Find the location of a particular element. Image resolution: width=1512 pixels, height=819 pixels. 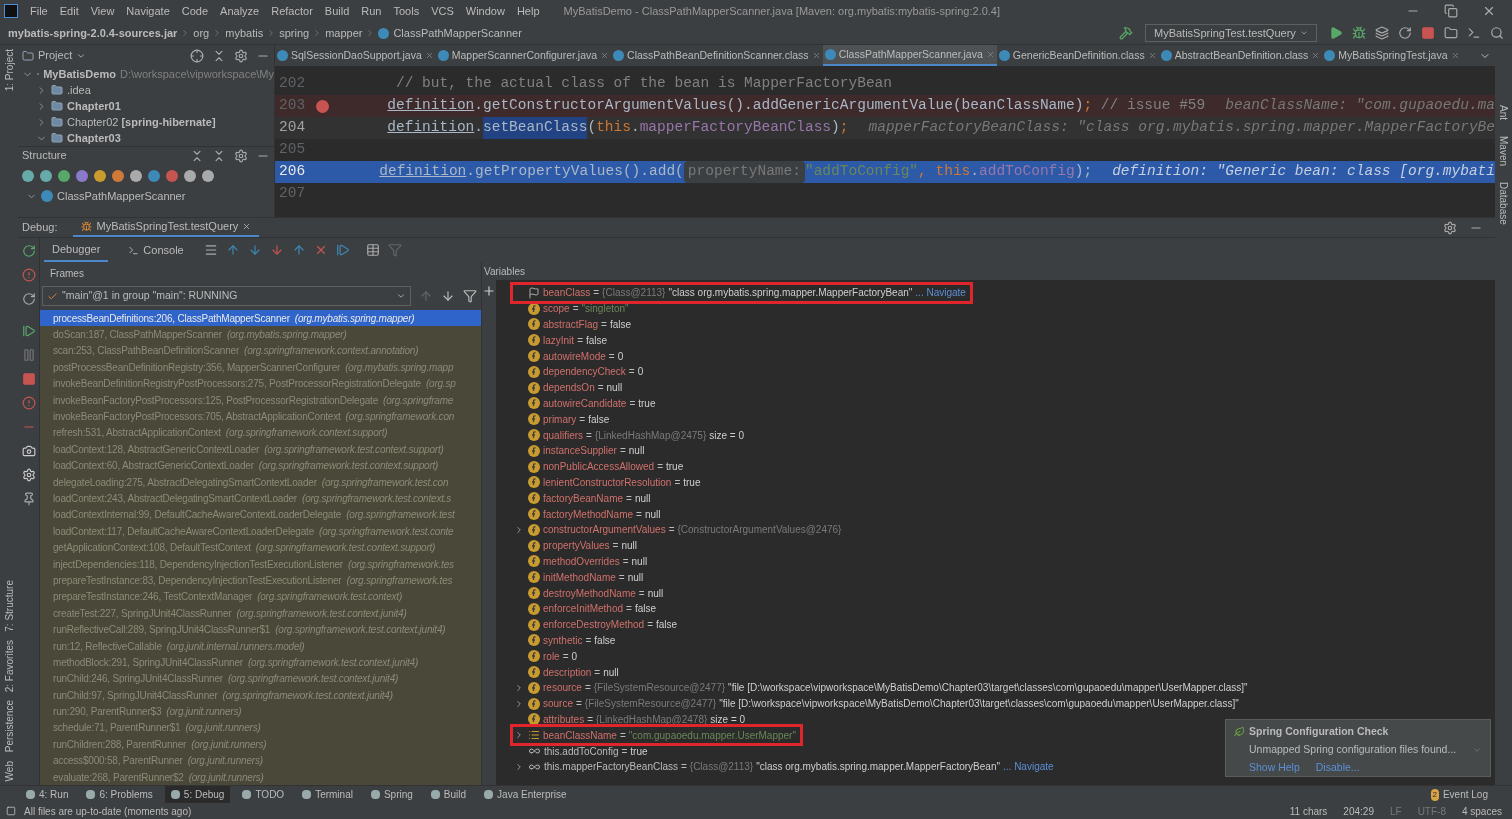

variable-row: autowireCandidate = true is located at coordinates (586, 403).